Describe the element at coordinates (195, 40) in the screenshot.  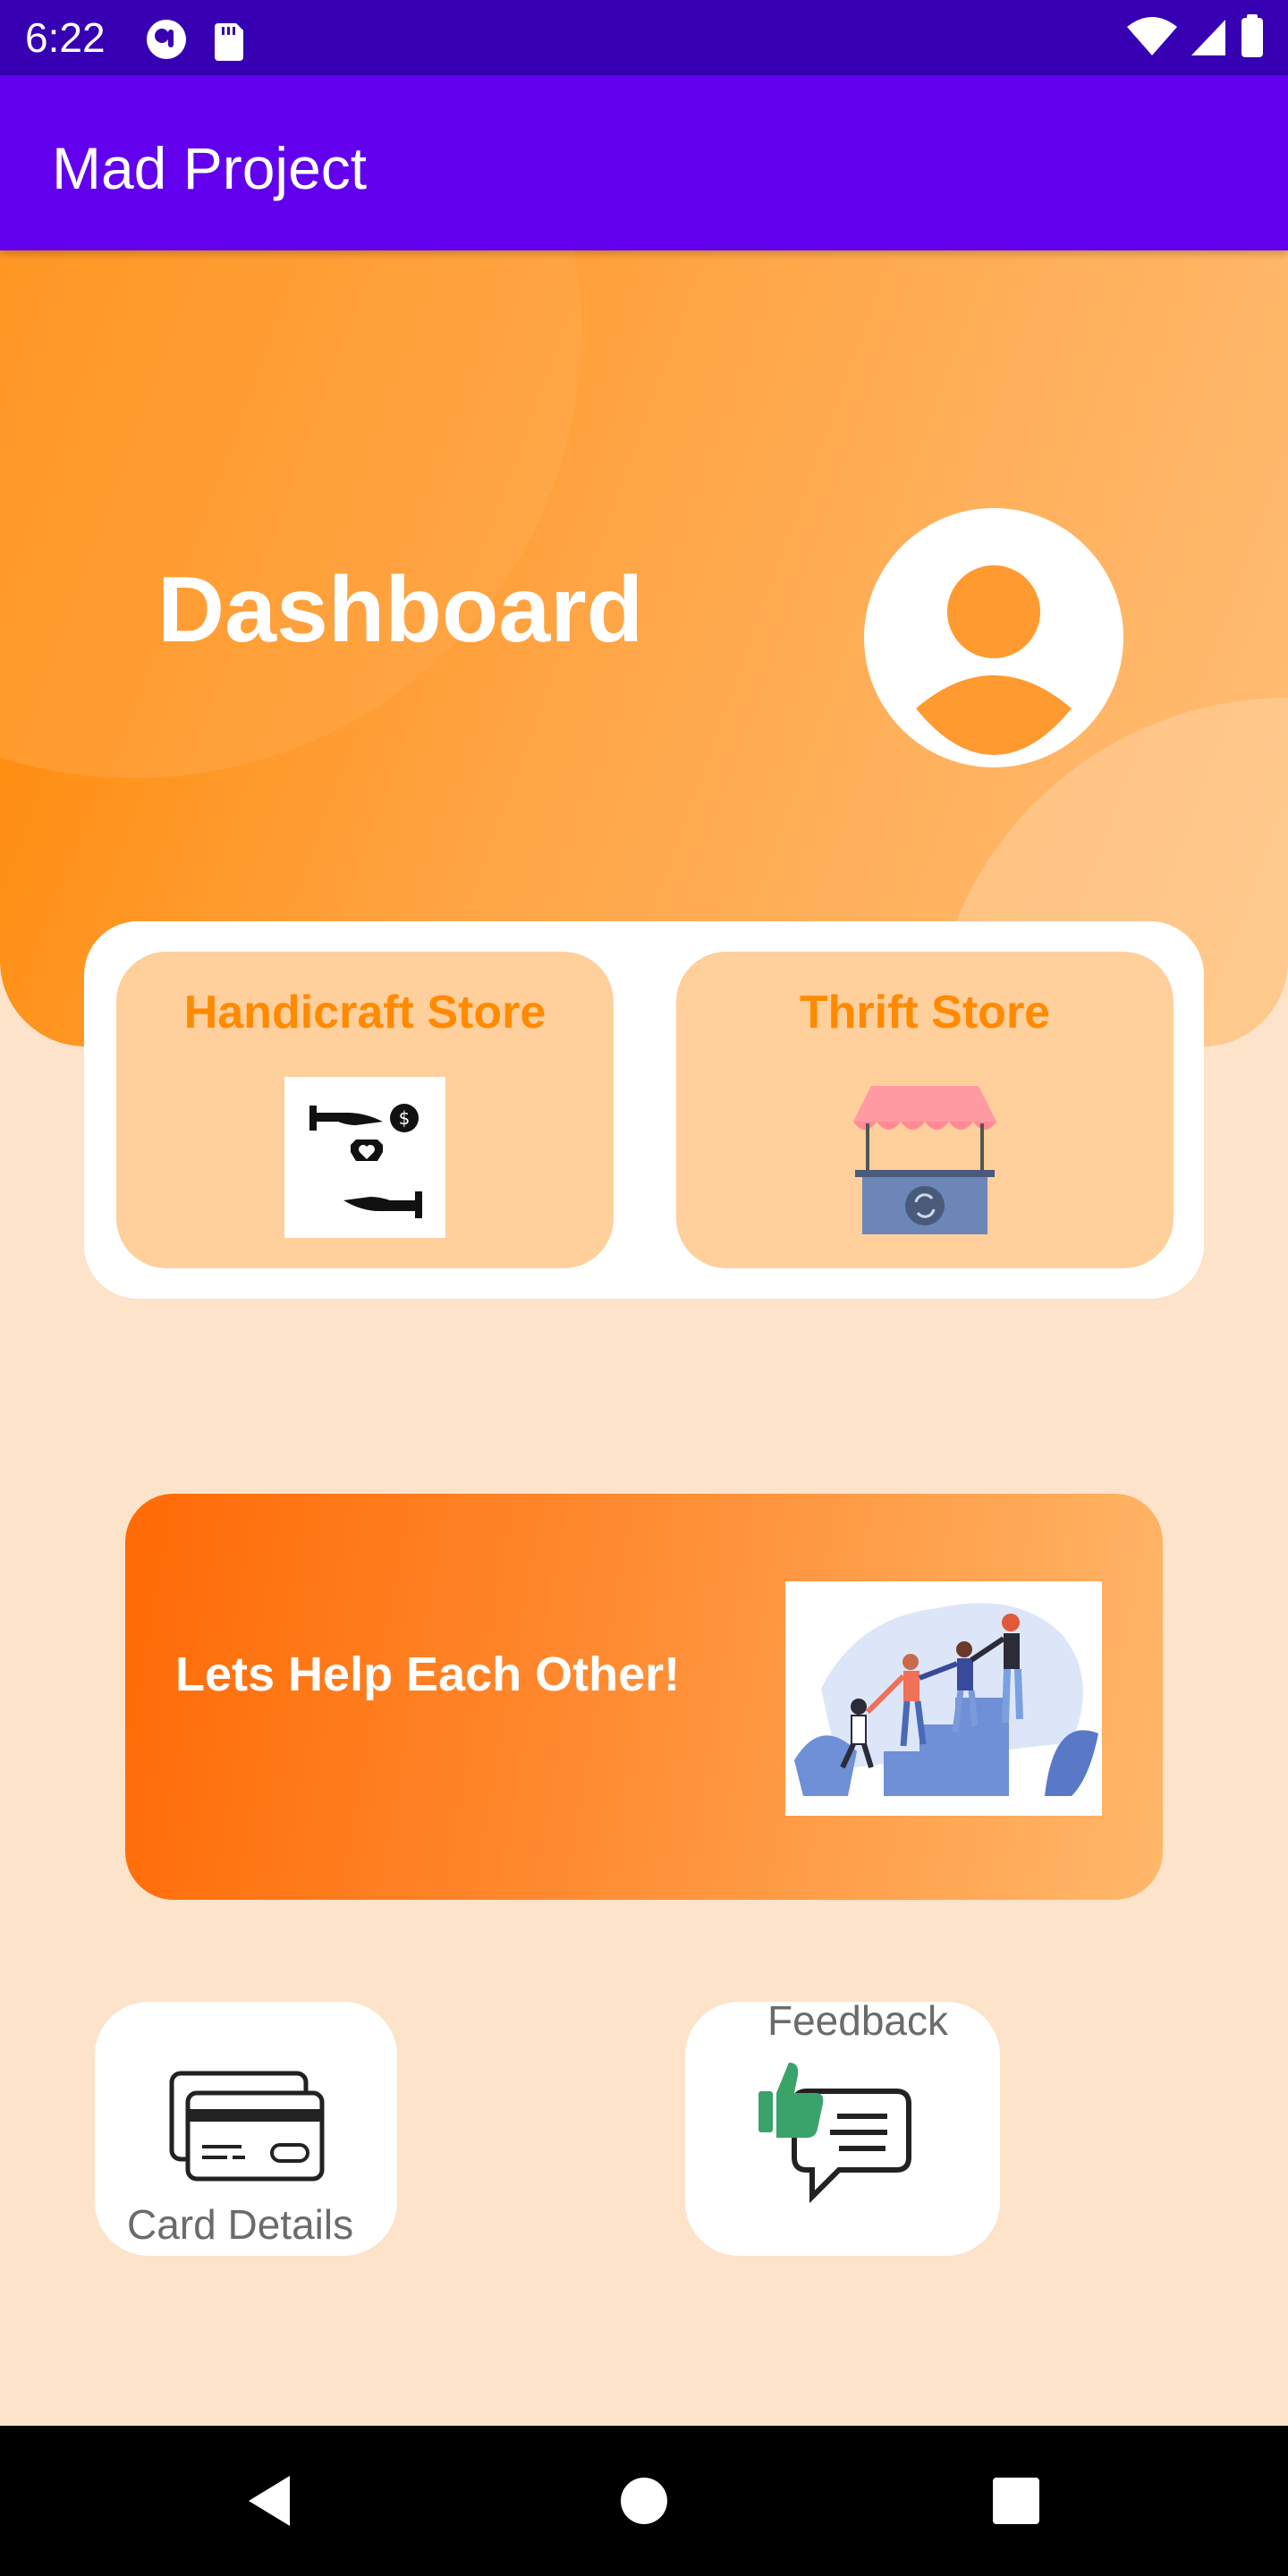
I see `notification-app-icon` at that location.